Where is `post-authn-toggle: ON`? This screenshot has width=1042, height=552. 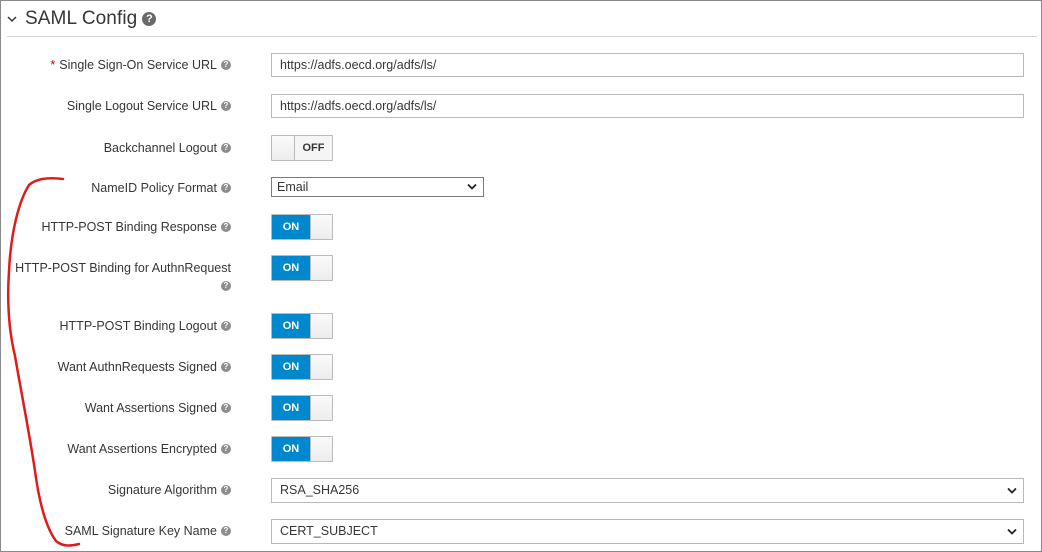
post-authn-toggle: ON is located at coordinates (302, 268).